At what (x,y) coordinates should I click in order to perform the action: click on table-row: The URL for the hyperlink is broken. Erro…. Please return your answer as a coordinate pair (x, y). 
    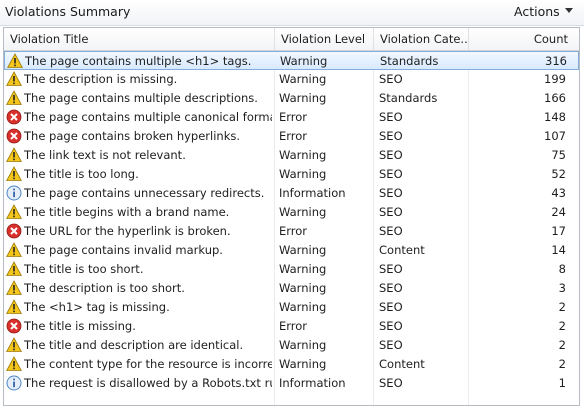
    Looking at the image, I should click on (291, 231).